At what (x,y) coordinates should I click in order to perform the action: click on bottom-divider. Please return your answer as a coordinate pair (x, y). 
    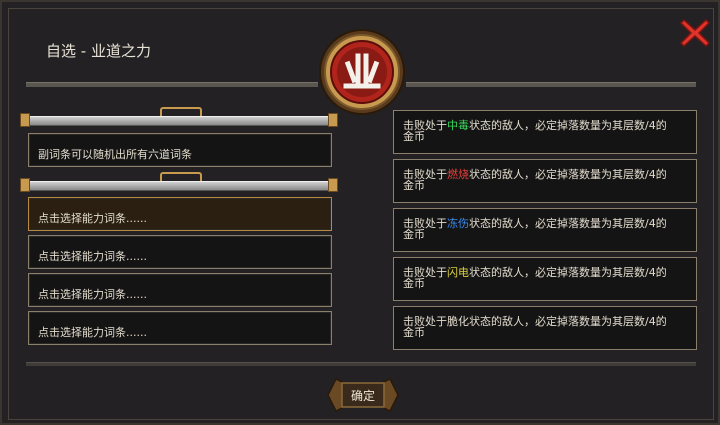
    Looking at the image, I should click on (361, 364).